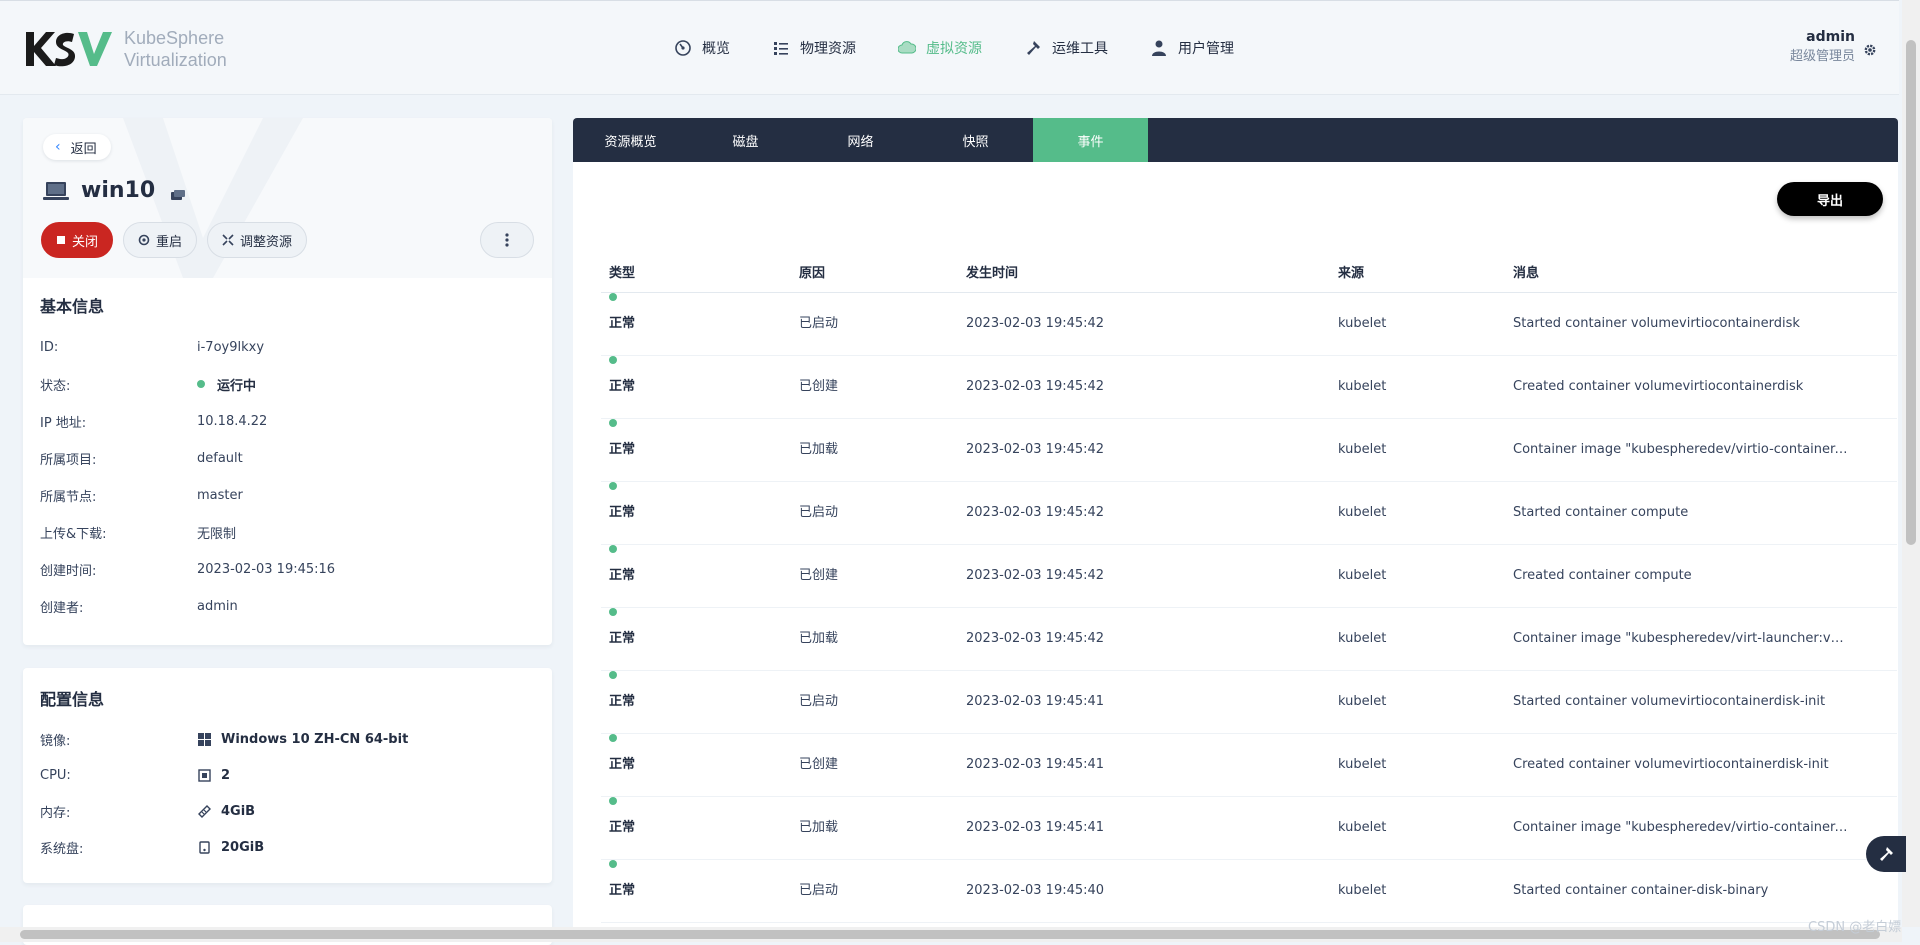  What do you see at coordinates (1033, 48) in the screenshot?
I see `hammer-icon` at bounding box center [1033, 48].